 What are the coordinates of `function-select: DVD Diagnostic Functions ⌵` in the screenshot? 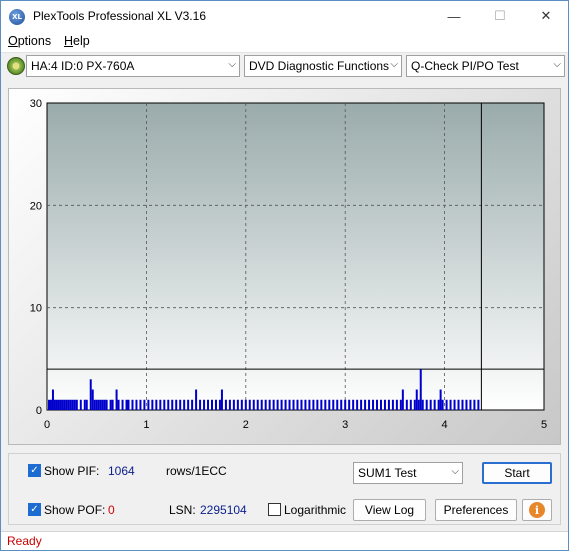 It's located at (323, 66).